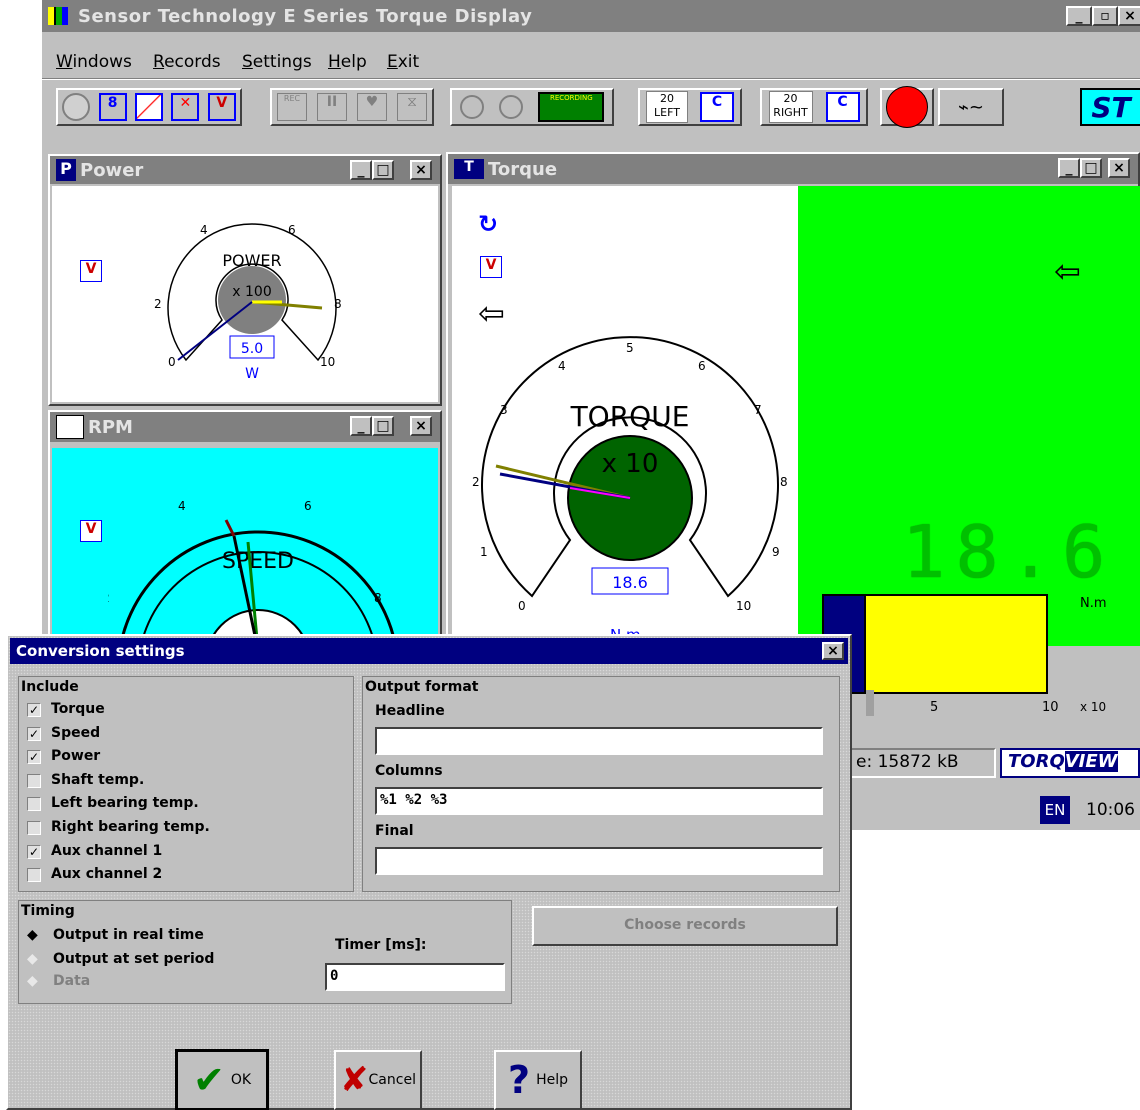  I want to click on power-minimize: _, so click(361, 170).